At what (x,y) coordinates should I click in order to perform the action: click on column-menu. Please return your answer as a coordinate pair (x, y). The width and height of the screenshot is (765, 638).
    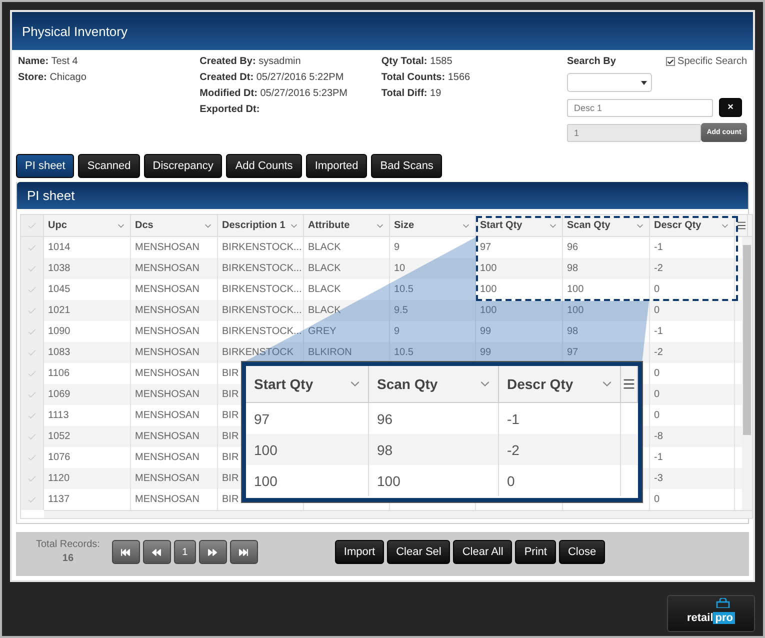
    Looking at the image, I should click on (741, 225).